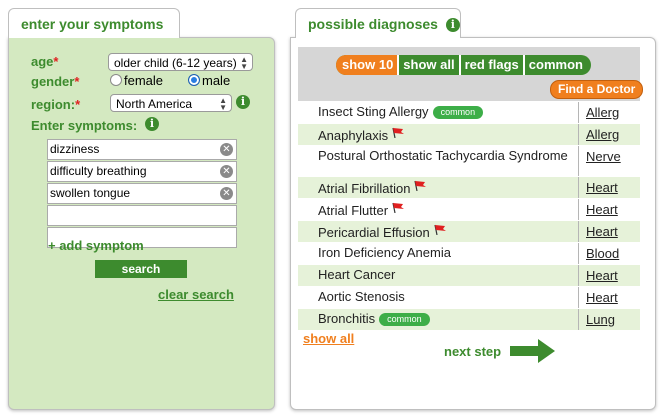 This screenshot has height=418, width=662. I want to click on diagnosis-row: Aortic Stenosis Heart, so click(469, 298).